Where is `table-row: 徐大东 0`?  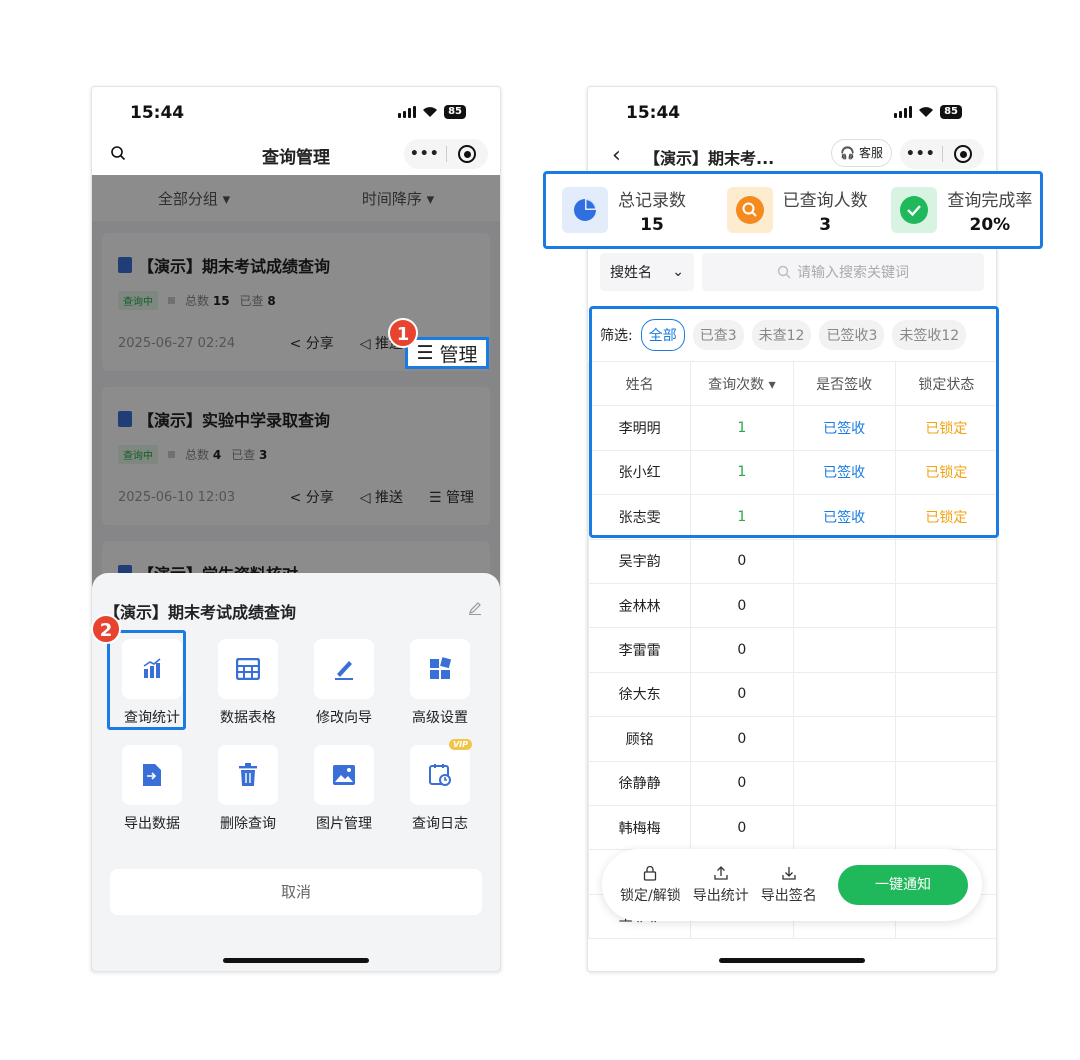
table-row: 徐大东 0 is located at coordinates (792, 694).